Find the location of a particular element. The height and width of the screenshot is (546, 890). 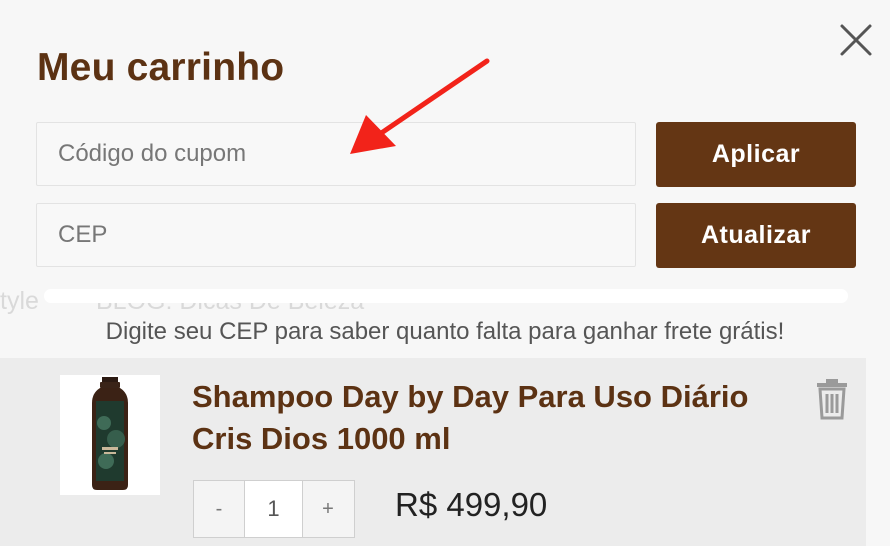

quantity-stepper: - + is located at coordinates (274, 509).